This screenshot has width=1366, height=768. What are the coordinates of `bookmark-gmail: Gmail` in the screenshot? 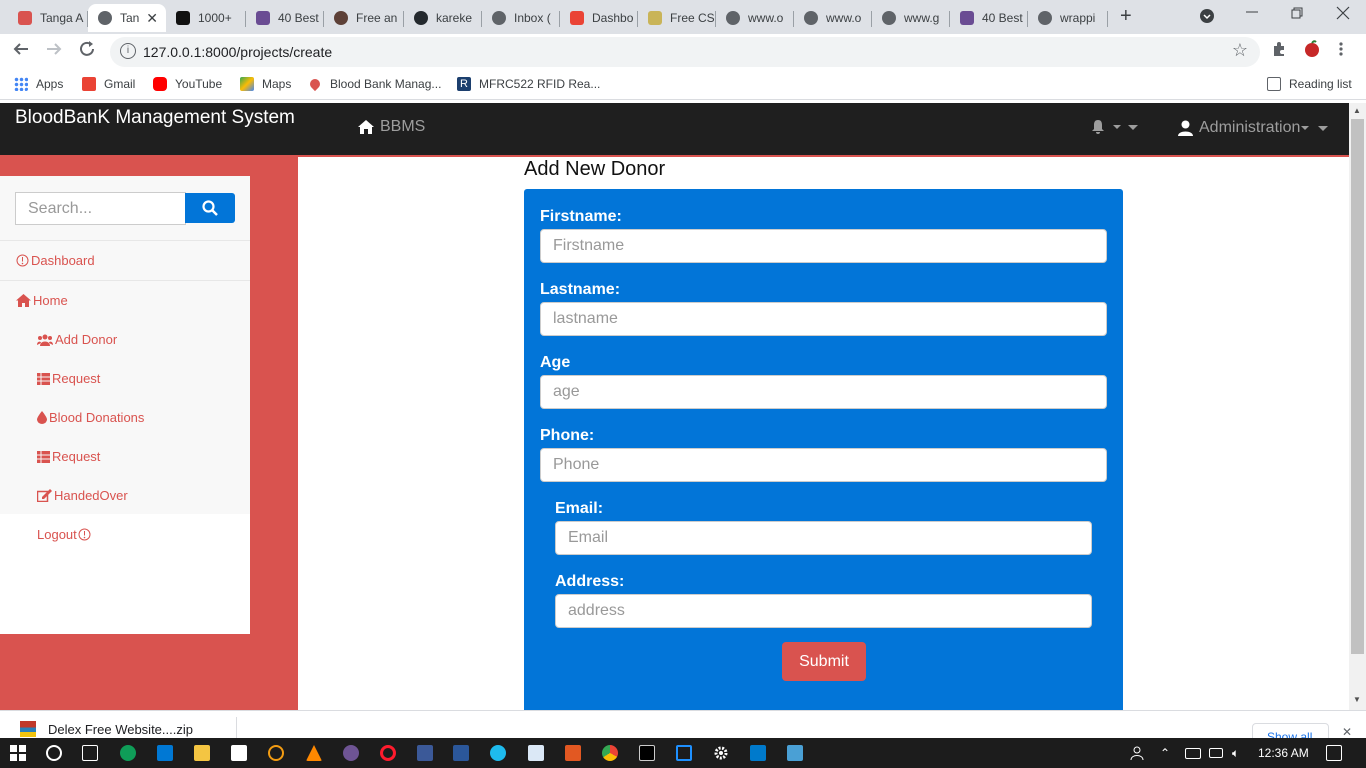 It's located at (108, 84).